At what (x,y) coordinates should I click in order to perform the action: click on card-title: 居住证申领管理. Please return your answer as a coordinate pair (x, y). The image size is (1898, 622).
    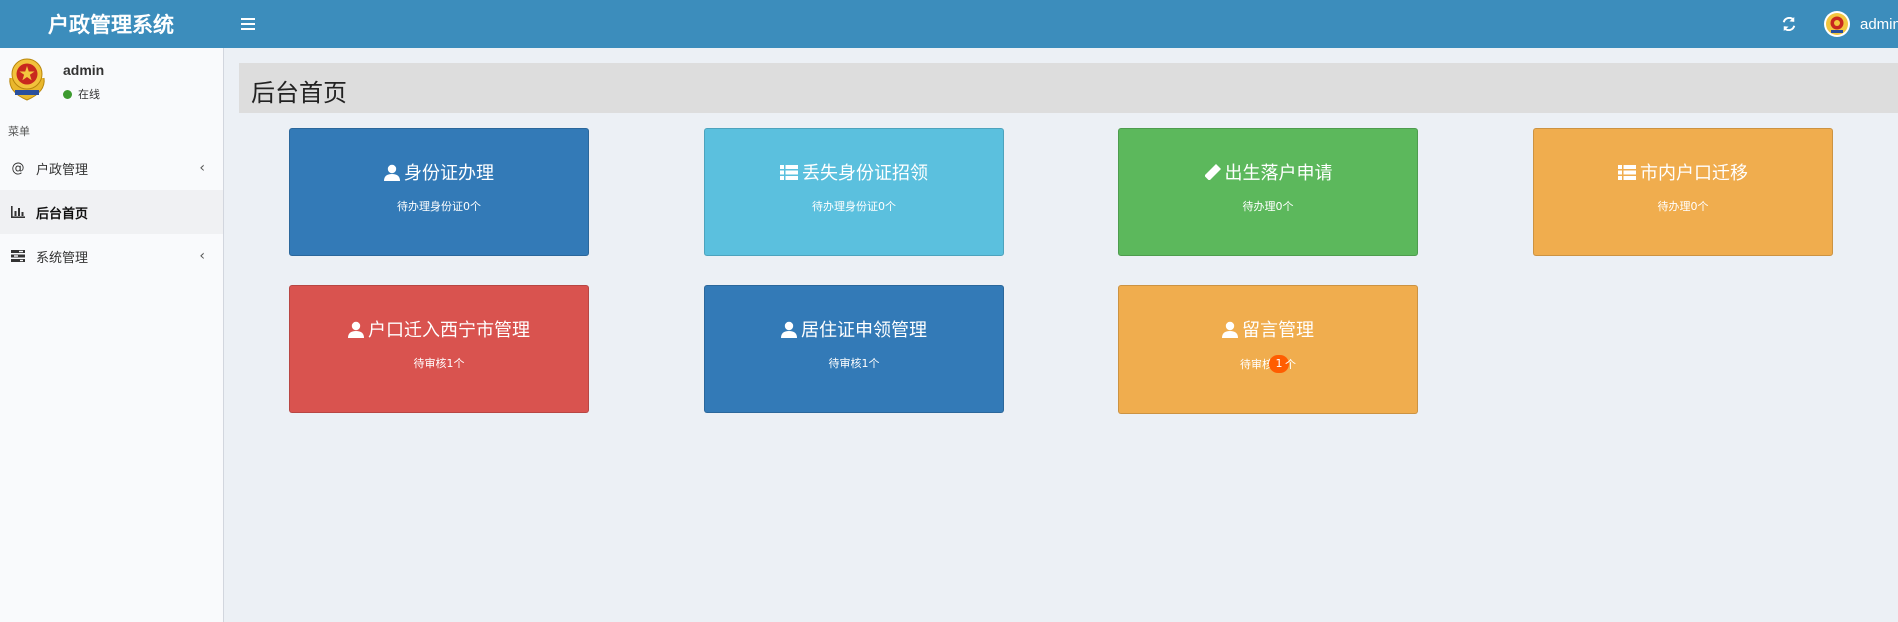
    Looking at the image, I should click on (864, 330).